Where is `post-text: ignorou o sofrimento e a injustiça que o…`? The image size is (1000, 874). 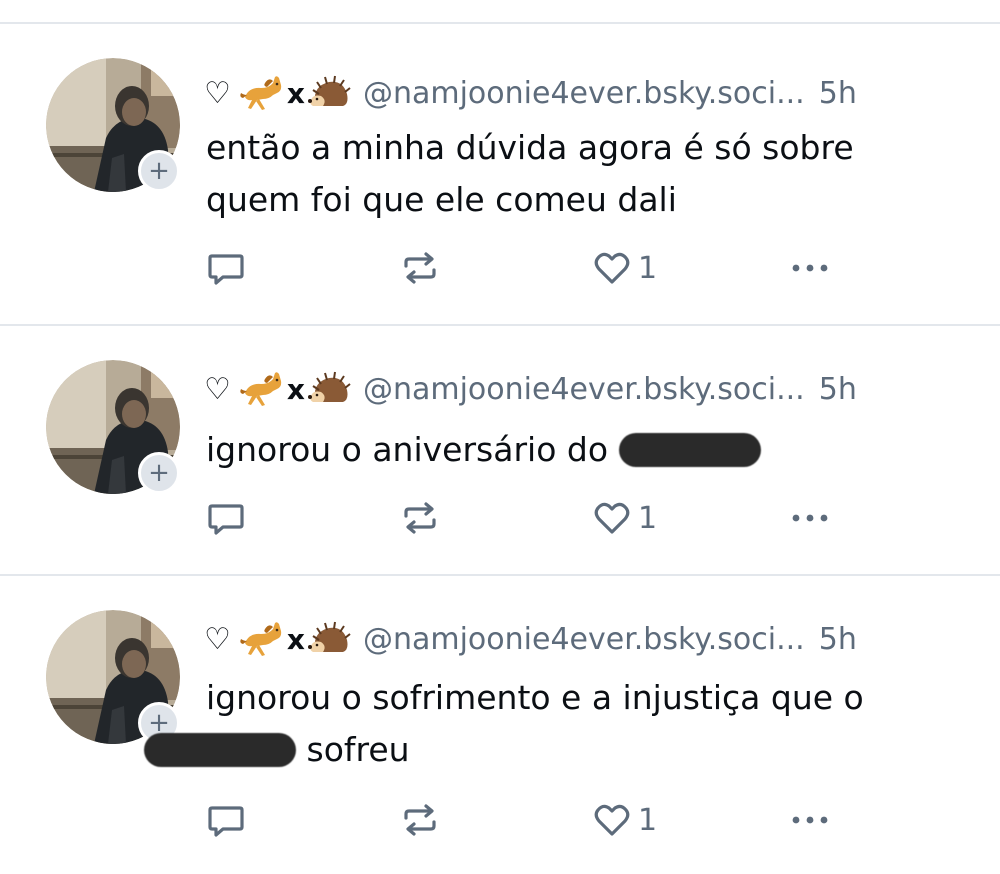 post-text: ignorou o sofrimento e a injustiça que o… is located at coordinates (560, 724).